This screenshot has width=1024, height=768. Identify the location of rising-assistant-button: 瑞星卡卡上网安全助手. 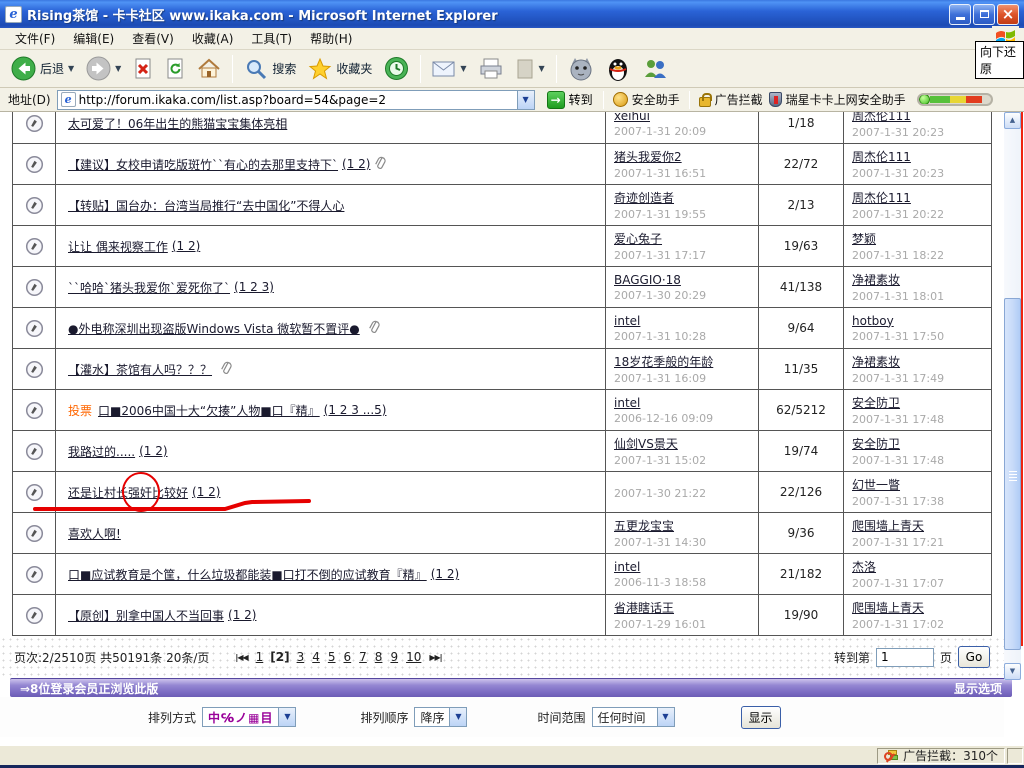
(837, 99).